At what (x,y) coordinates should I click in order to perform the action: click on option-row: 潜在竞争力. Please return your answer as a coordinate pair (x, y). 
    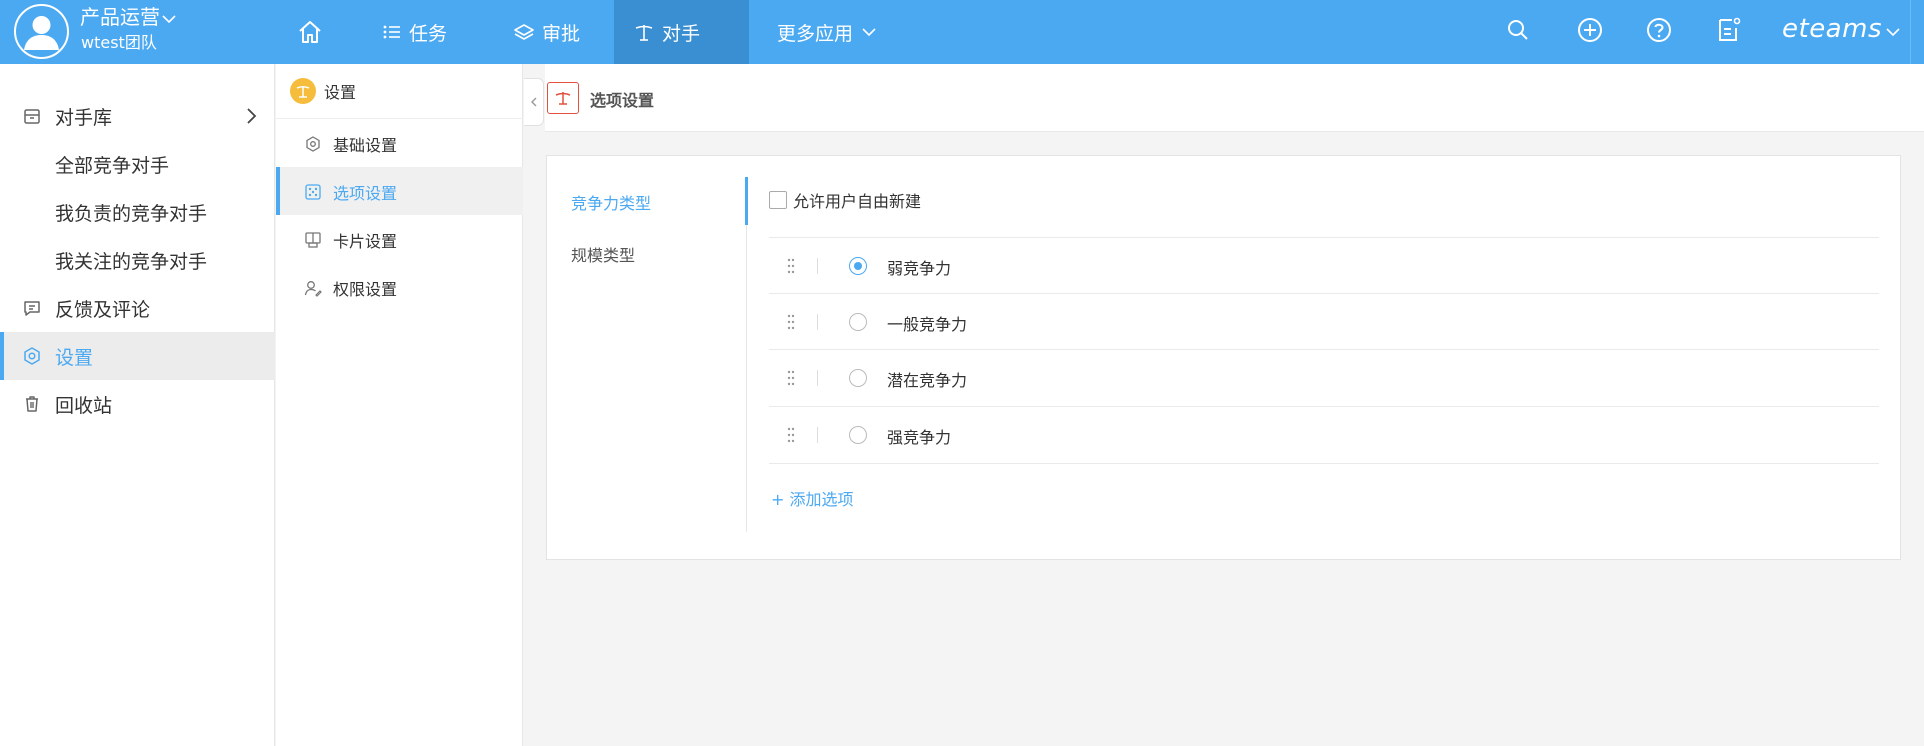
    Looking at the image, I should click on (1324, 377).